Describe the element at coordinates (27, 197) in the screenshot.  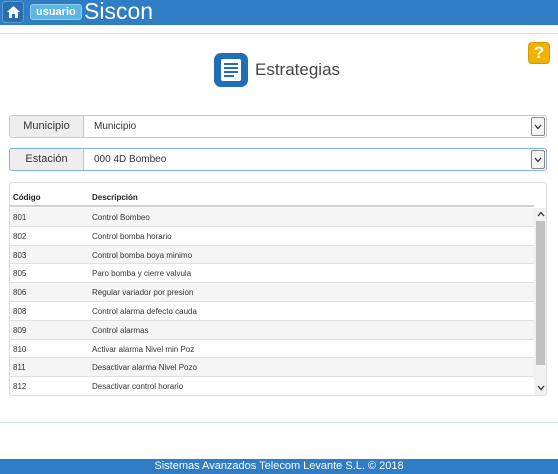
I see `column-header-codigo: Código` at that location.